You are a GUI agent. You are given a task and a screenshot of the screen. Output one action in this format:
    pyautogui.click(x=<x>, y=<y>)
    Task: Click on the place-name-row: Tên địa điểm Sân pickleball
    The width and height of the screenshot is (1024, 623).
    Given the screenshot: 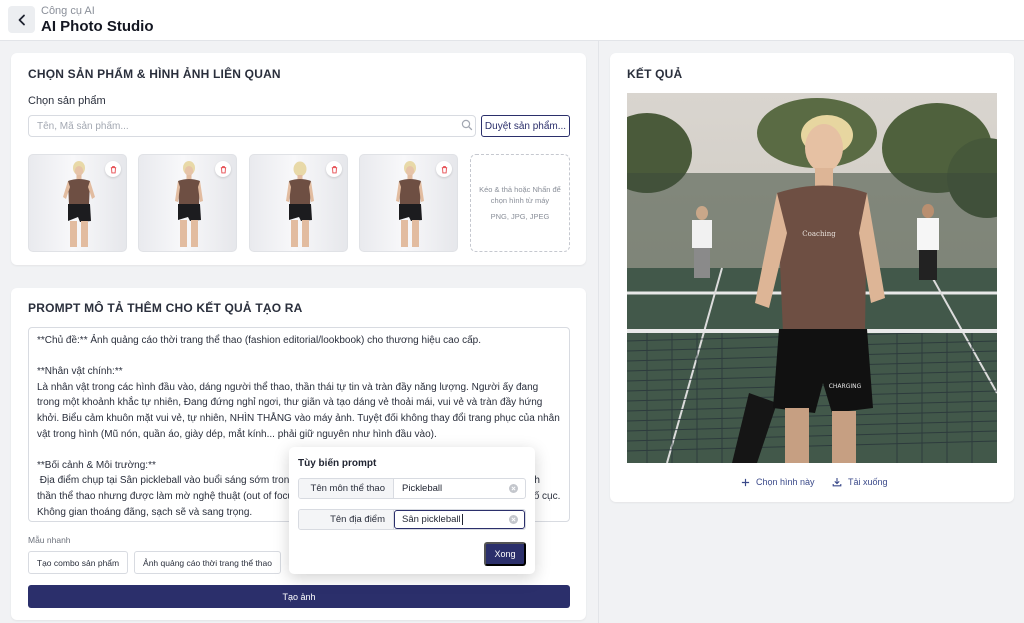 What is the action you would take?
    pyautogui.click(x=412, y=519)
    